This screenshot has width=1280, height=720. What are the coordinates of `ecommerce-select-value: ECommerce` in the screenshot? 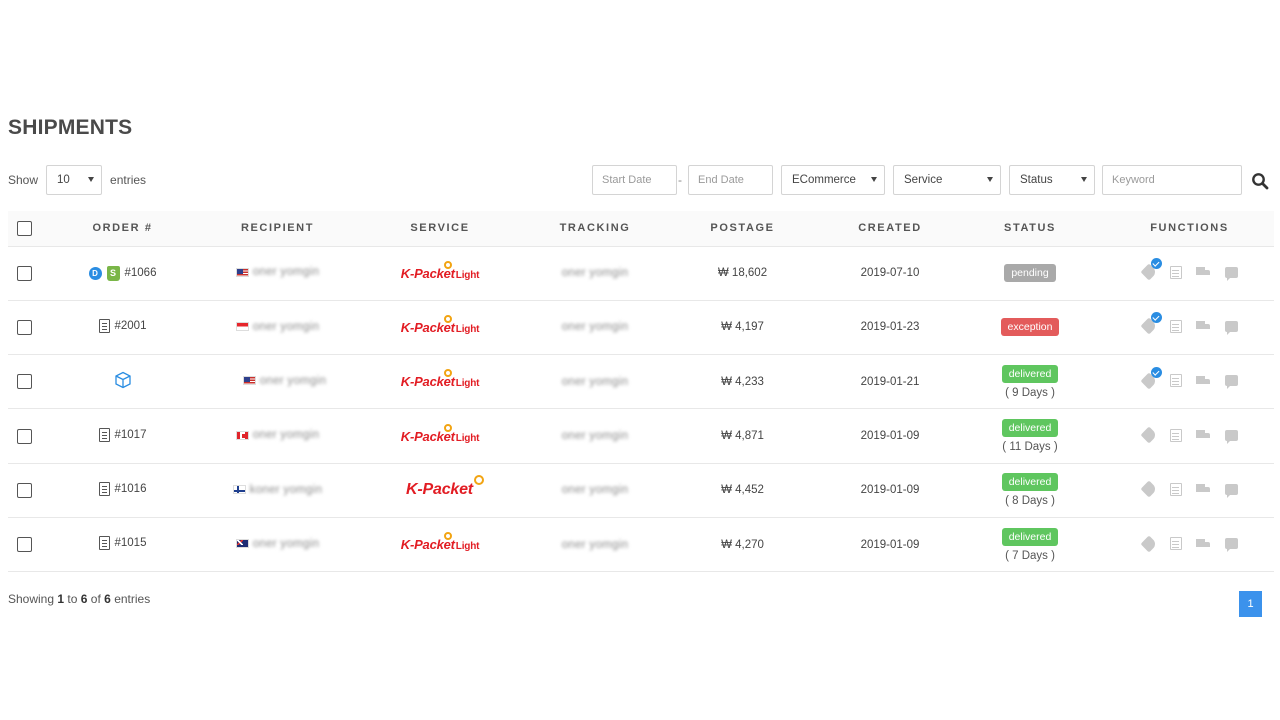 It's located at (824, 180).